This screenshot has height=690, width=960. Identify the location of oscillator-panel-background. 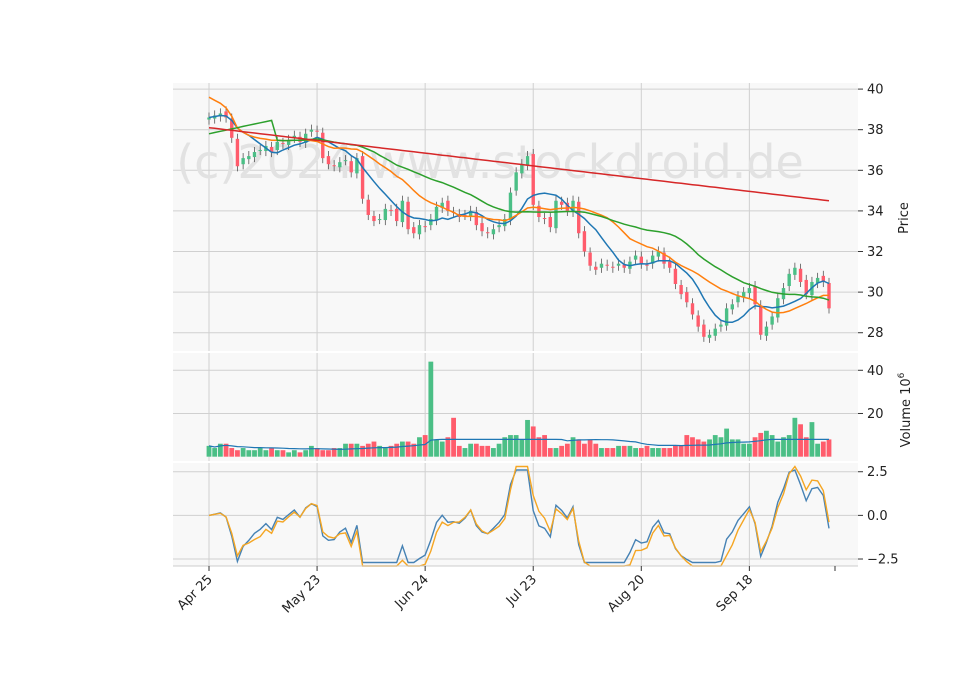
(515, 514).